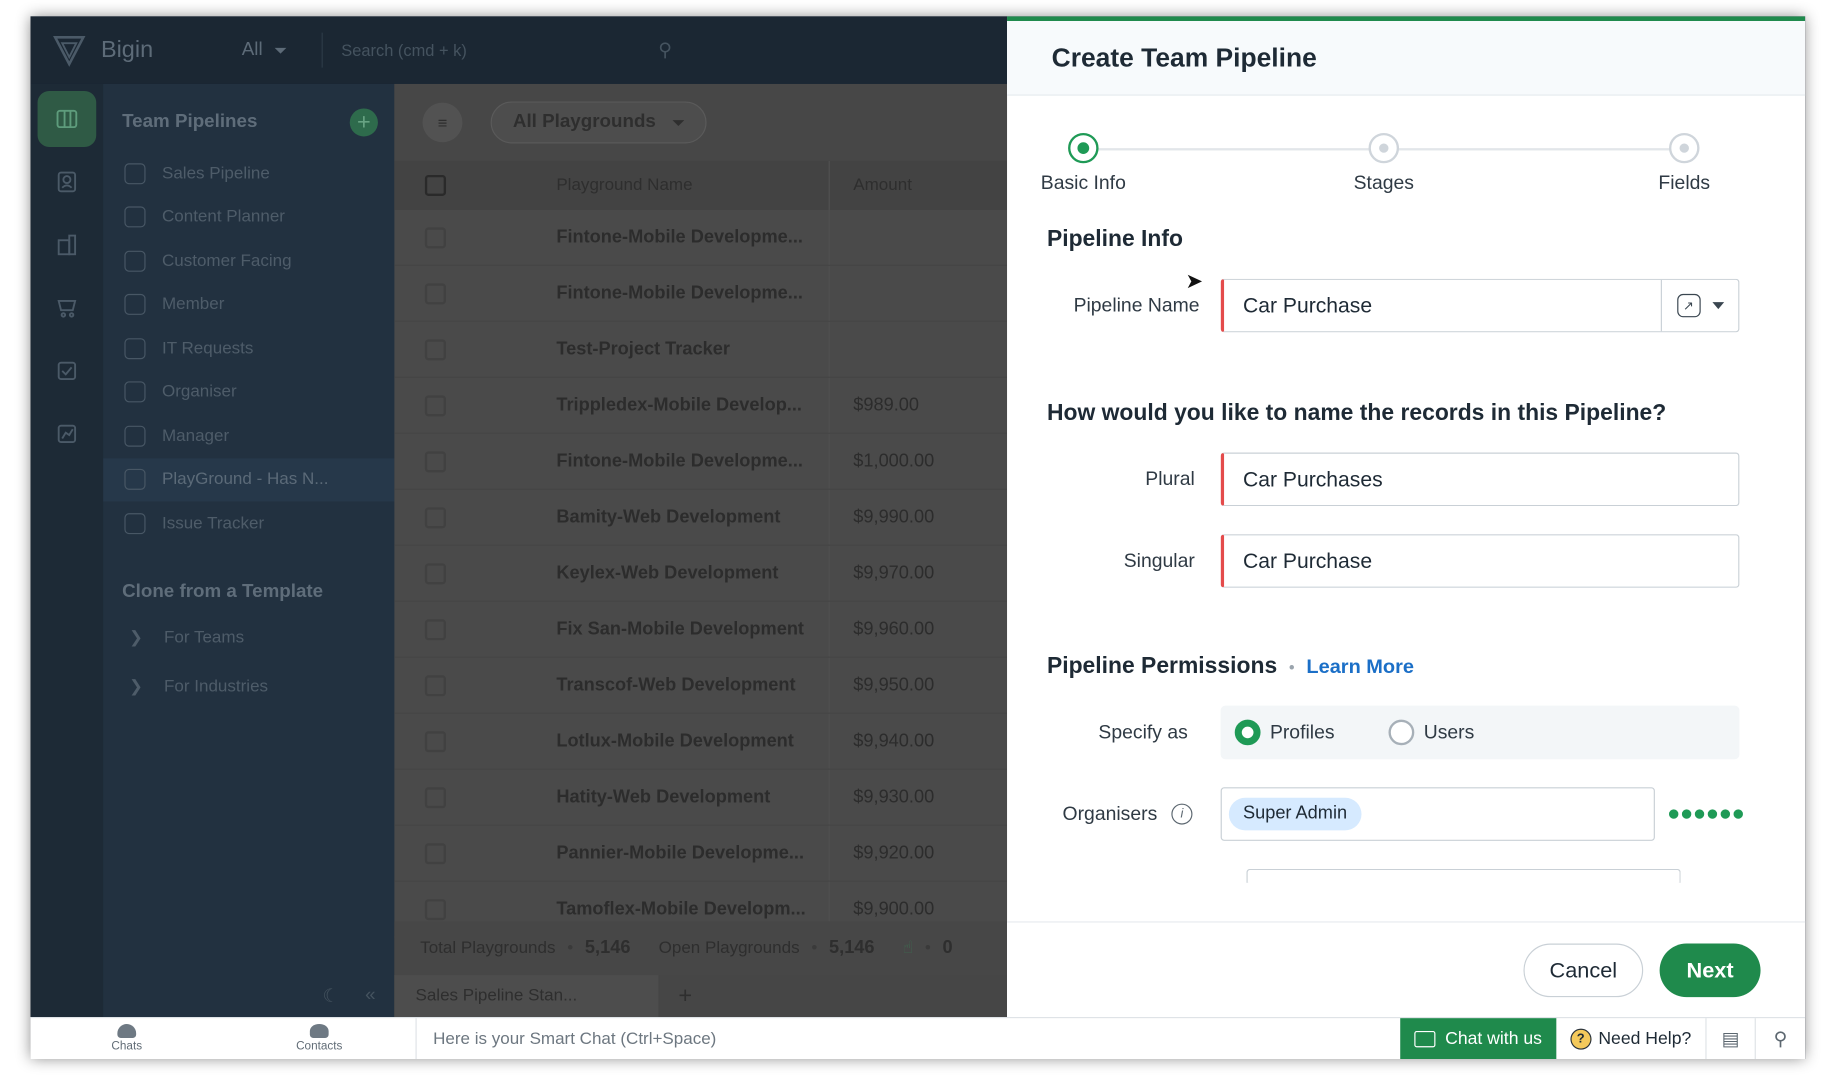 The width and height of the screenshot is (1831, 1080). What do you see at coordinates (685, 996) in the screenshot?
I see `add-tab-button: +` at bounding box center [685, 996].